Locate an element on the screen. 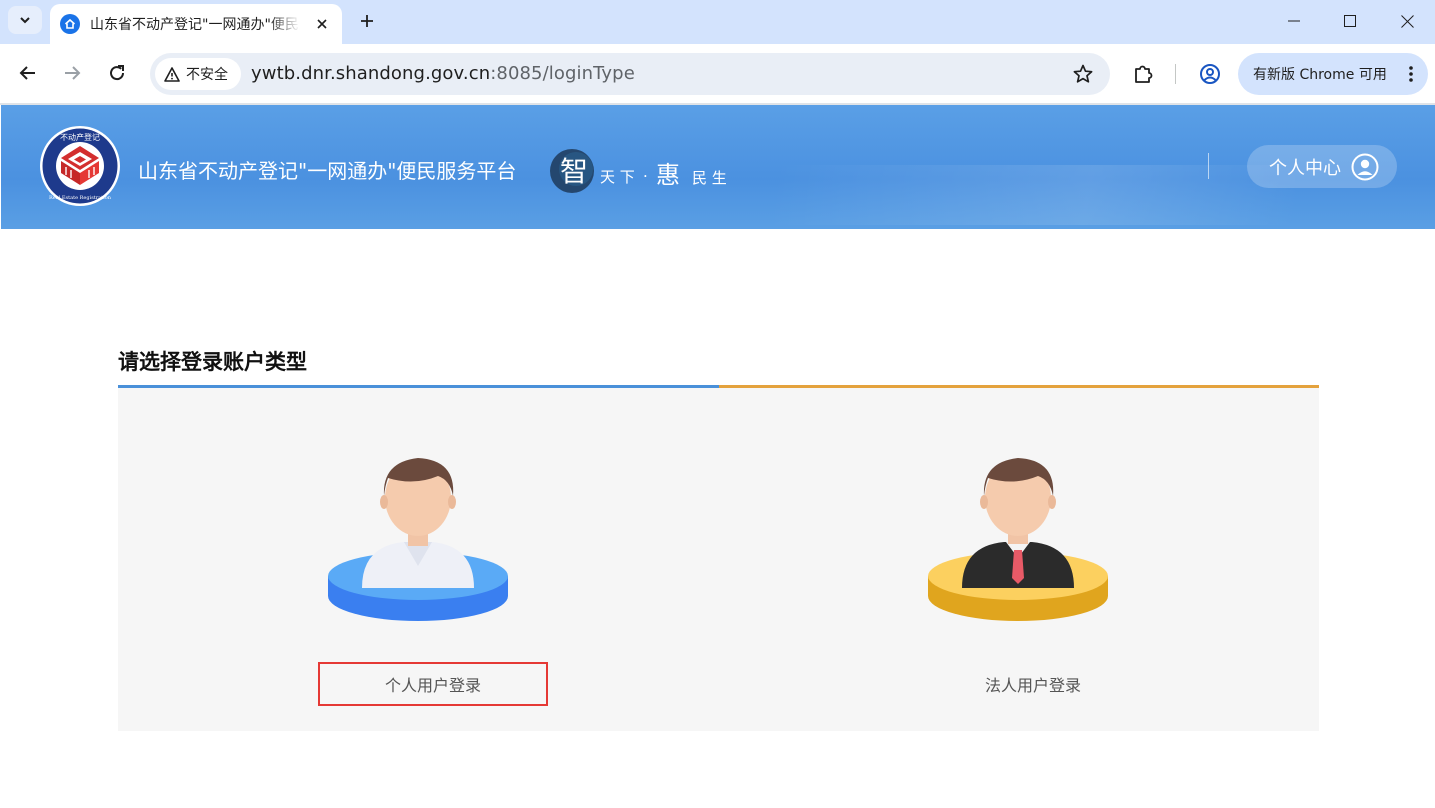  site-title: 山东省不动产登记"一网通办"便民服务平台 is located at coordinates (327, 171).